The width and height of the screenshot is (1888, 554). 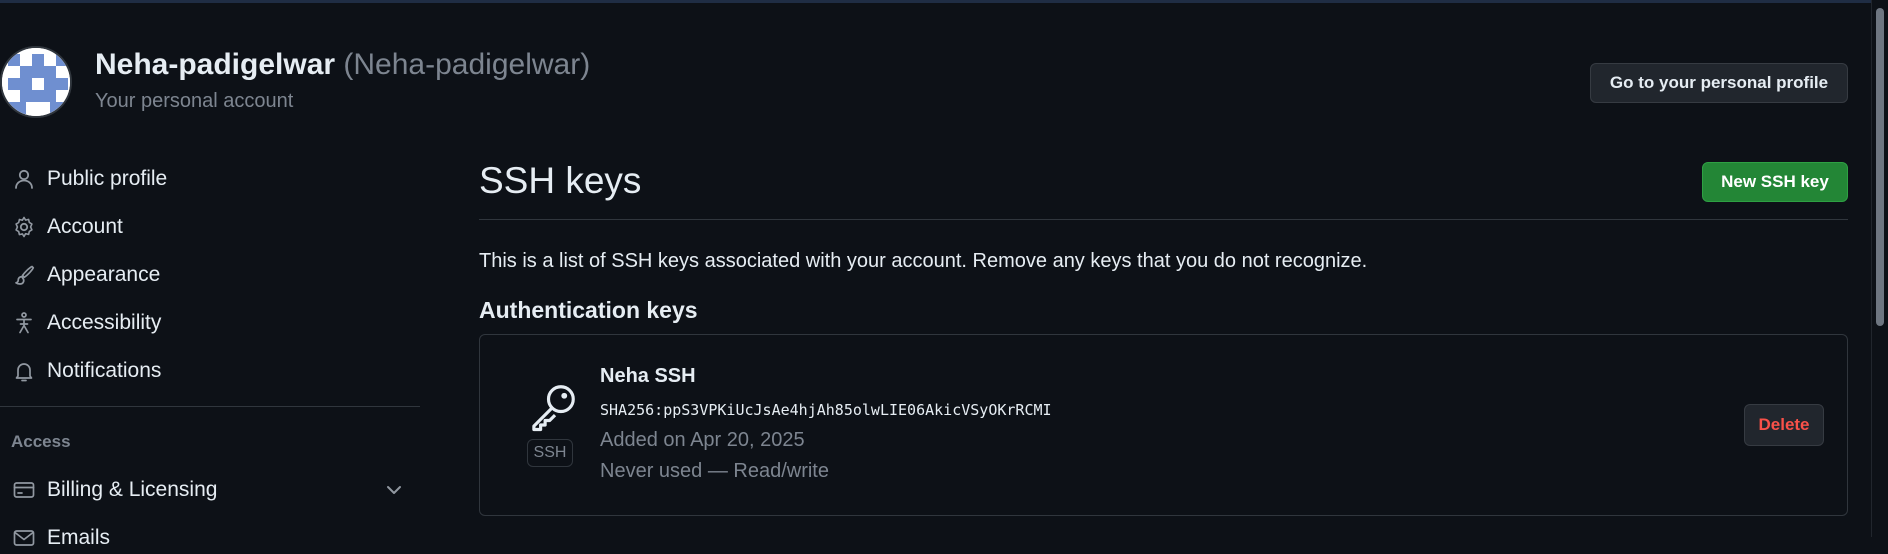 I want to click on accessibility-icon, so click(x=24, y=323).